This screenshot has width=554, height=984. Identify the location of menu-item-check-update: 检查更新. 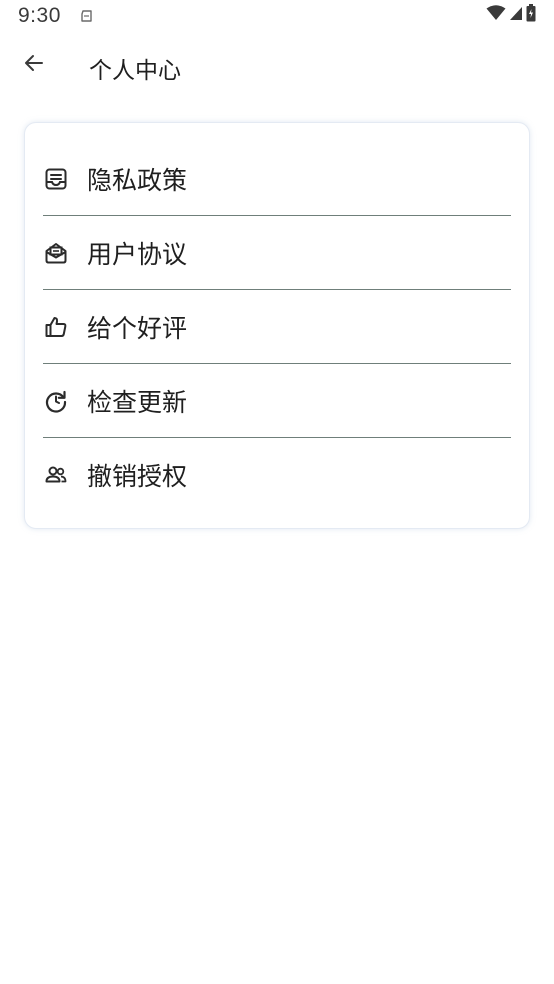
(277, 401).